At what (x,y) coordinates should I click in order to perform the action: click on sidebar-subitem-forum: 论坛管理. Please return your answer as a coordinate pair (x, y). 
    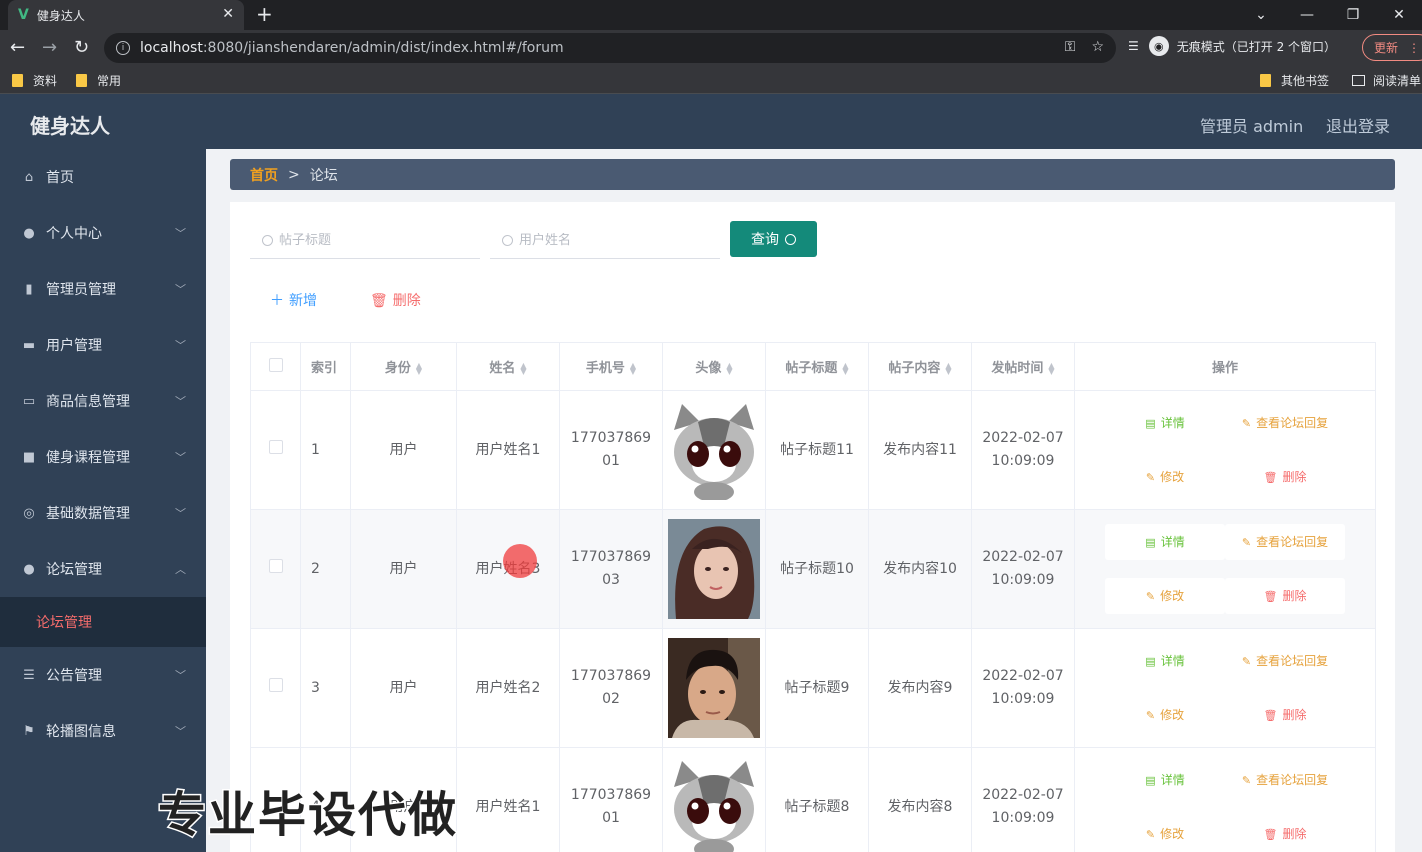
    Looking at the image, I should click on (103, 622).